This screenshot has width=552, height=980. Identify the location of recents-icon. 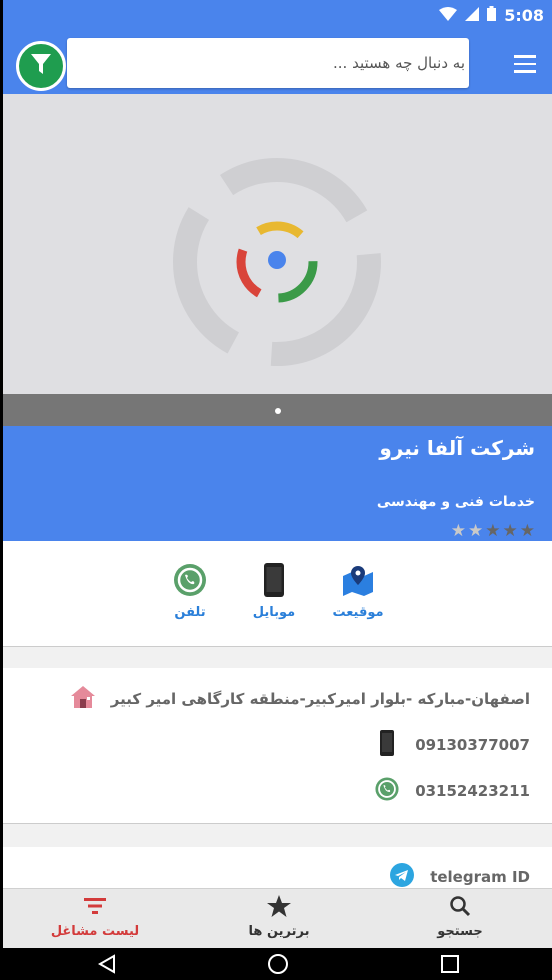
(450, 966).